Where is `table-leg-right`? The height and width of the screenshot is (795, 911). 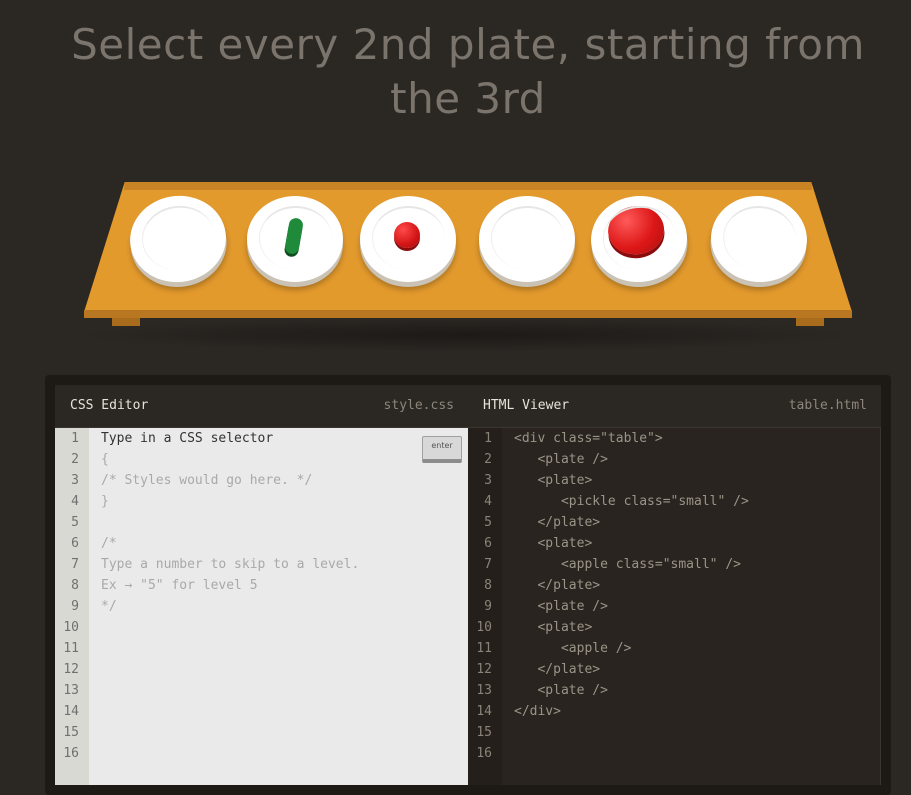
table-leg-right is located at coordinates (810, 322).